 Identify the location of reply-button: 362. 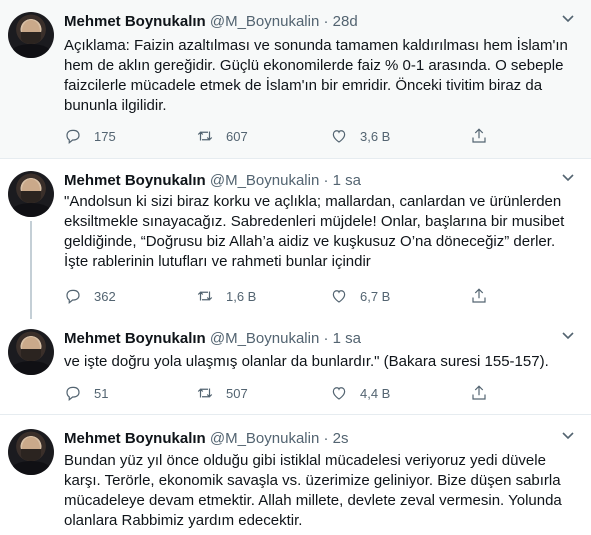
(90, 296).